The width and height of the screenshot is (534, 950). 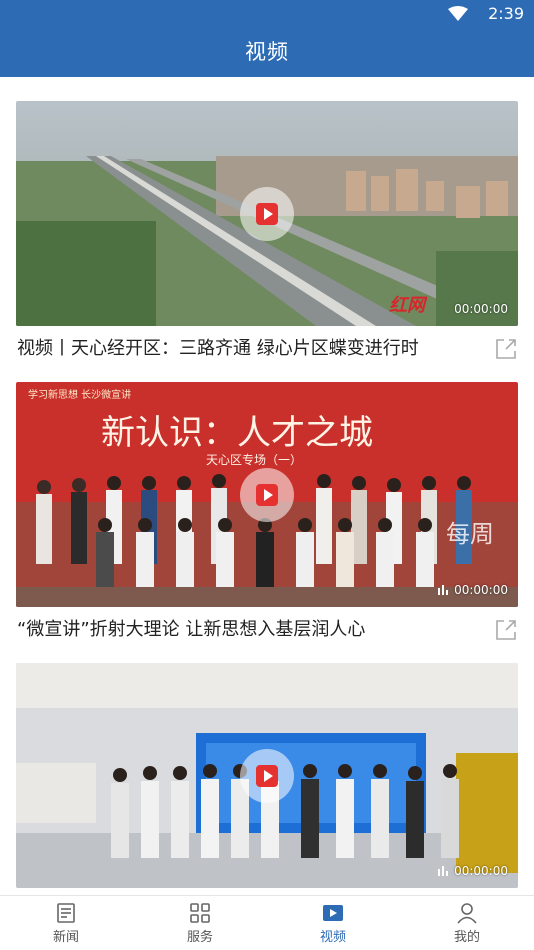 I want to click on video-title: “微宣讲”折射大理论 让新思想入基层润人心, so click(x=252, y=628).